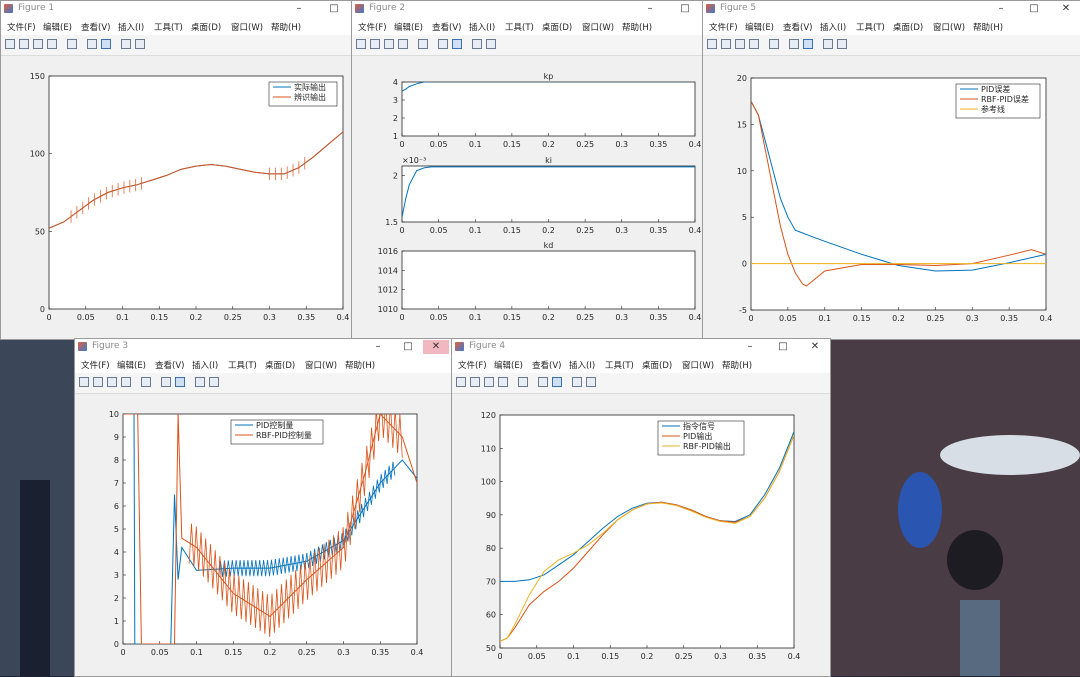 The width and height of the screenshot is (1080, 677). What do you see at coordinates (277, 432) in the screenshot?
I see `legend: PID控制量RBF-PID控制量` at bounding box center [277, 432].